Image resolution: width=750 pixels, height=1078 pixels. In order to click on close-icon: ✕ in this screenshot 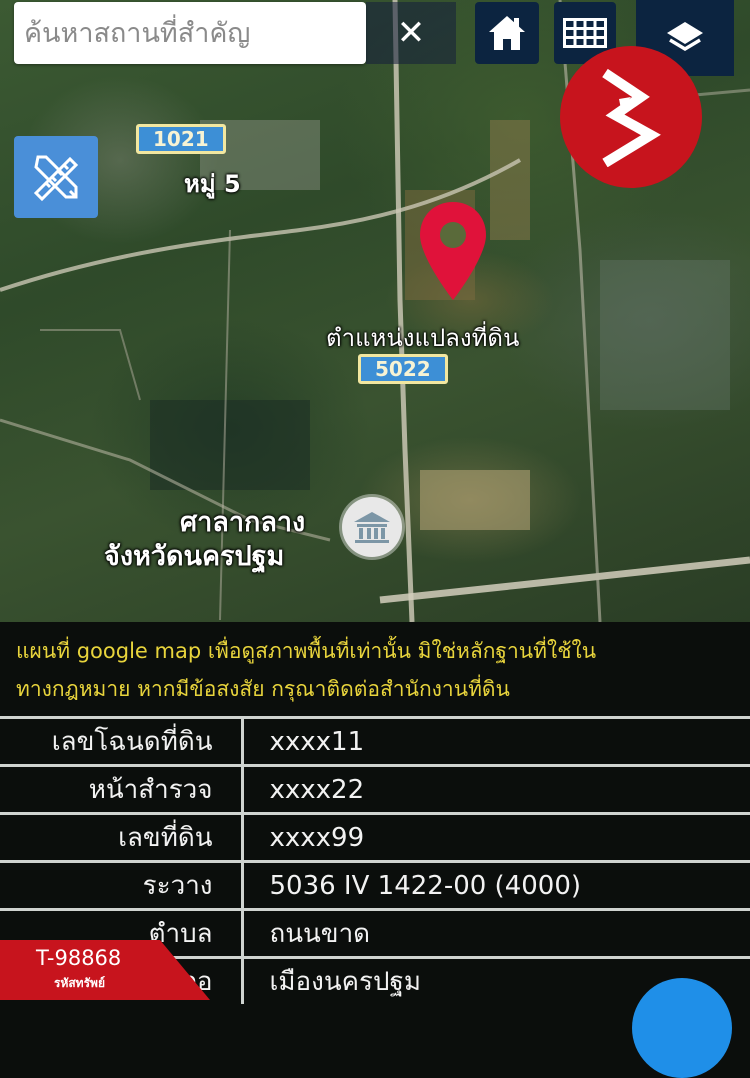, I will do `click(411, 33)`.